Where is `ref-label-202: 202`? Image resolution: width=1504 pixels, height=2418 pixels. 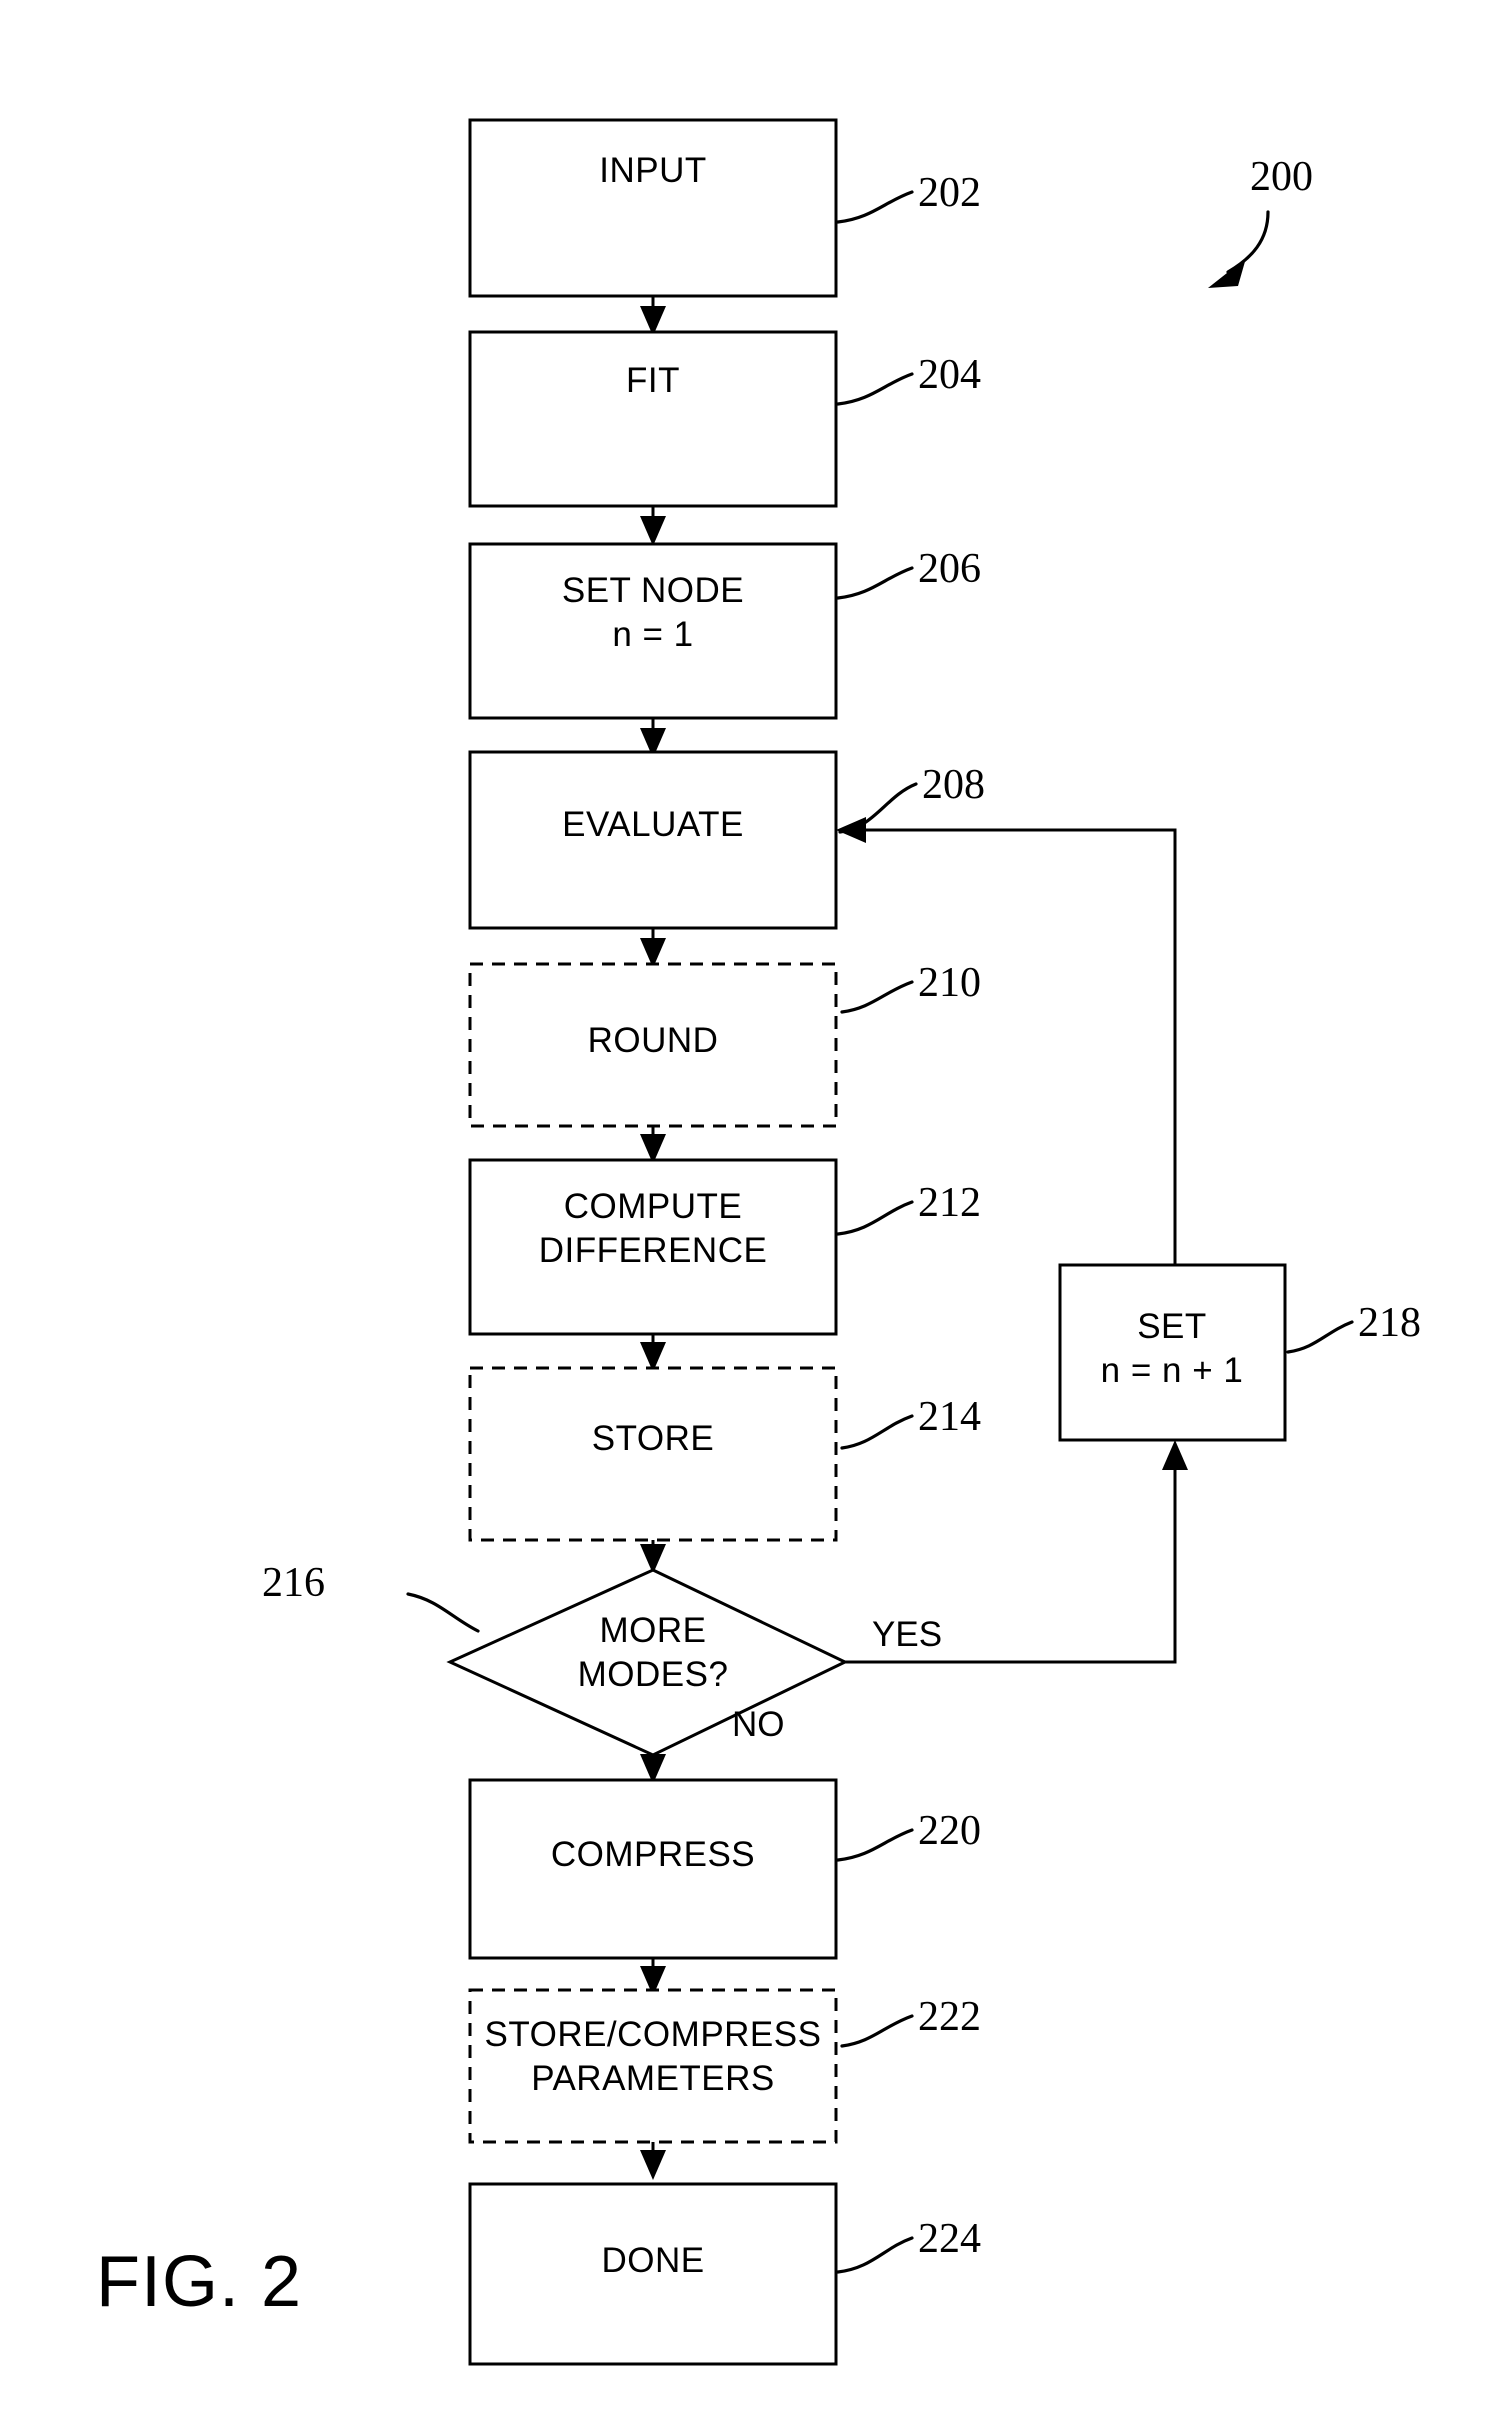 ref-label-202: 202 is located at coordinates (949, 193).